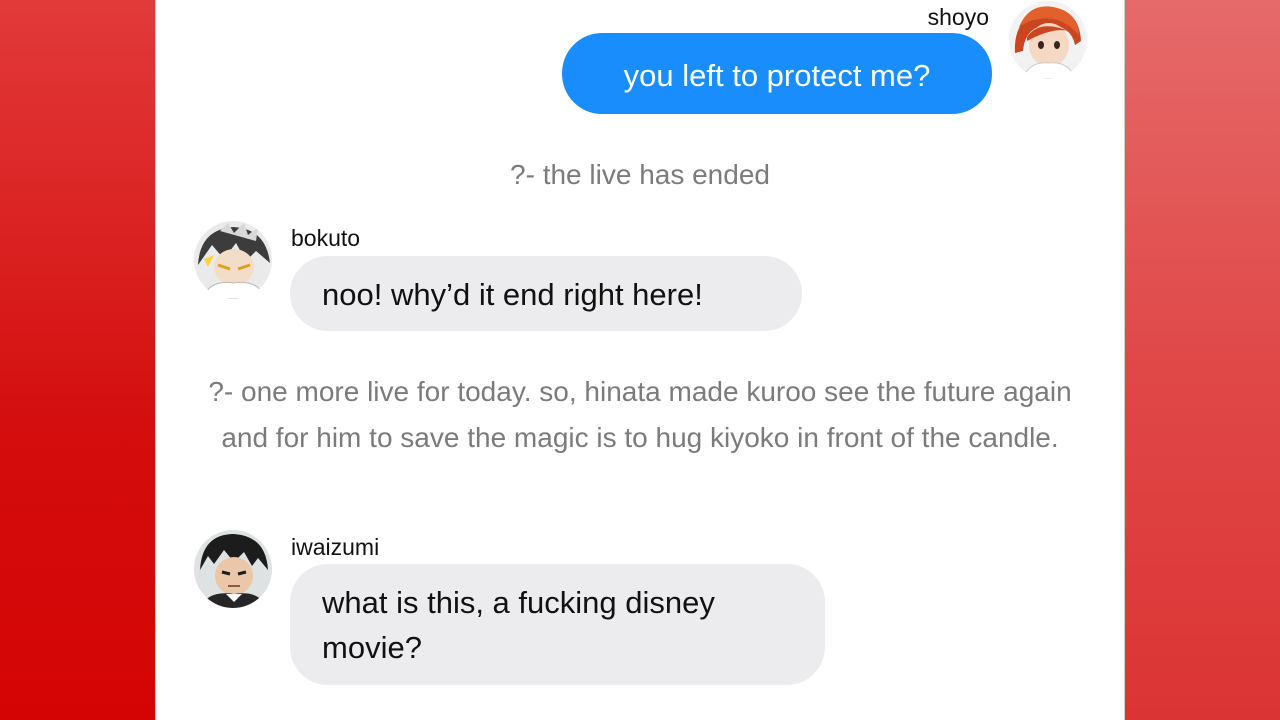  What do you see at coordinates (546, 293) in the screenshot?
I see `message-bubble-bokuto: noo! why’d it end right here!` at bounding box center [546, 293].